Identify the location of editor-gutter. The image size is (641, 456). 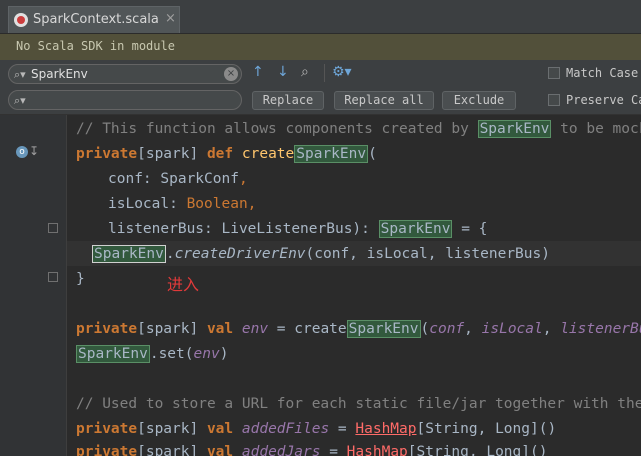
(36, 285).